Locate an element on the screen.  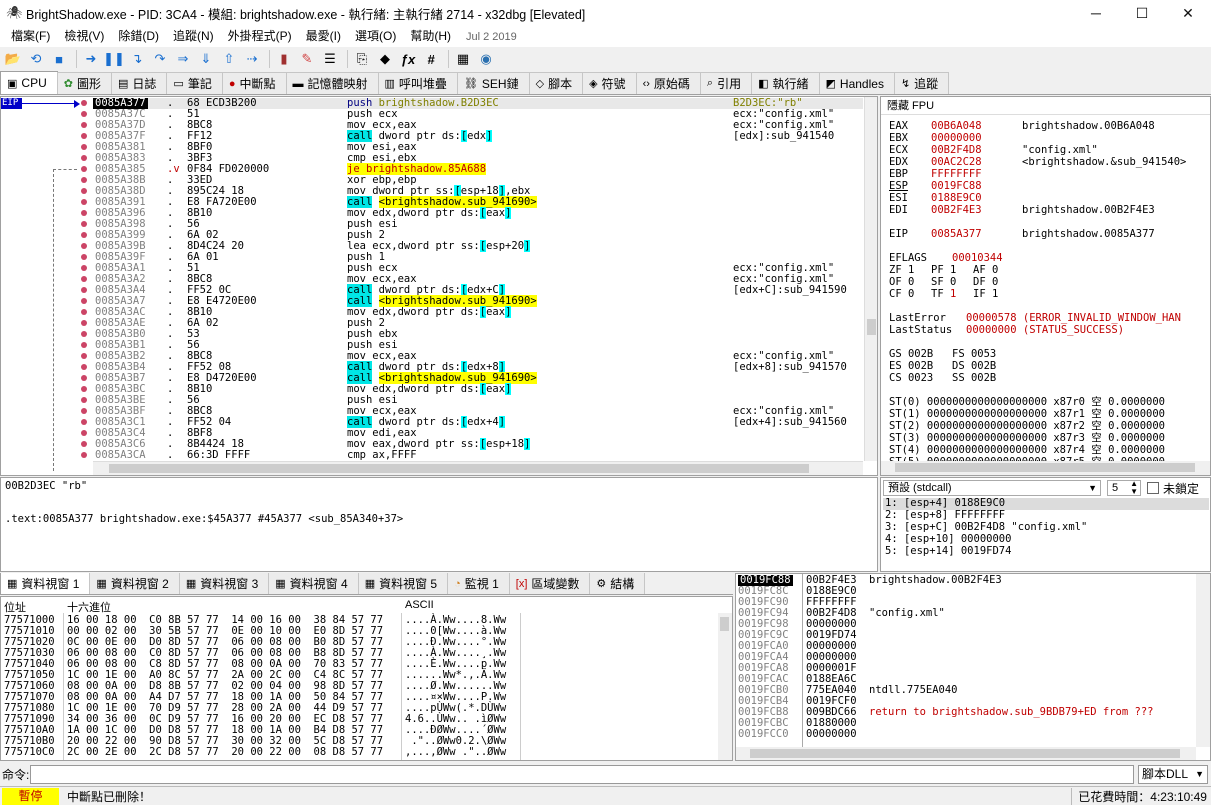
stack-row: 0019FCA0 00000000 is located at coordinates (966, 646).